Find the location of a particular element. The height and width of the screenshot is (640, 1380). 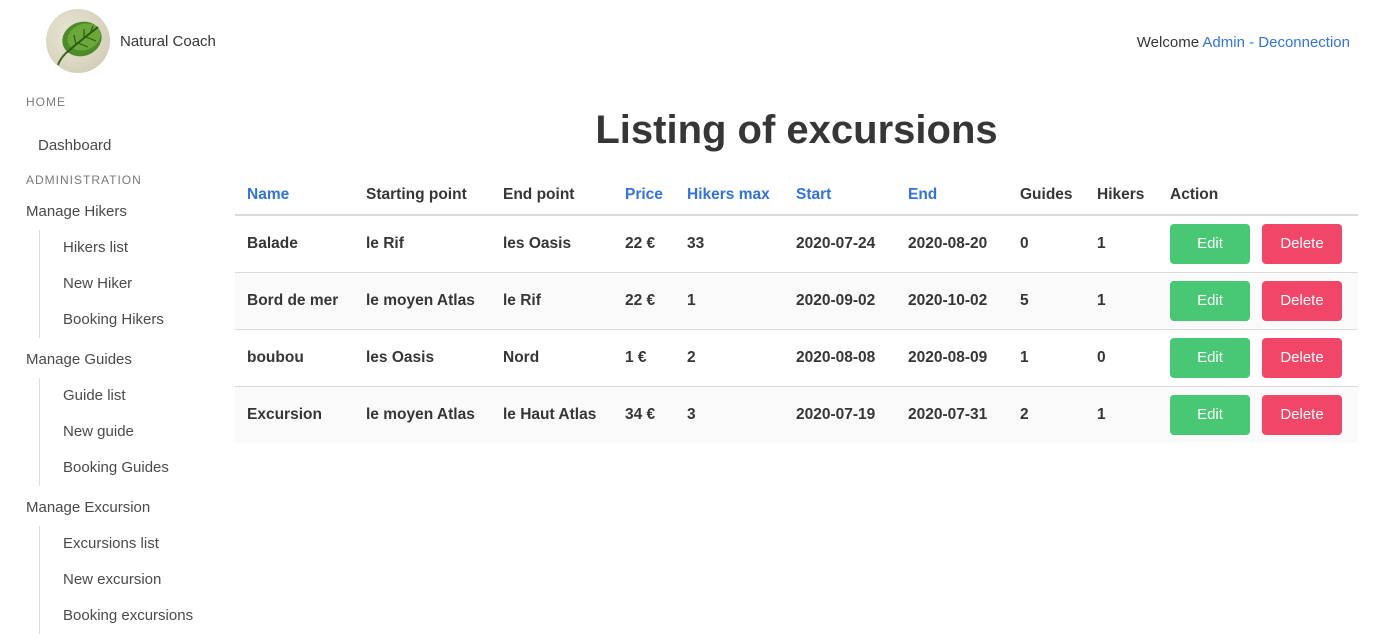

cell-hikers-max: 3 is located at coordinates (729, 414).